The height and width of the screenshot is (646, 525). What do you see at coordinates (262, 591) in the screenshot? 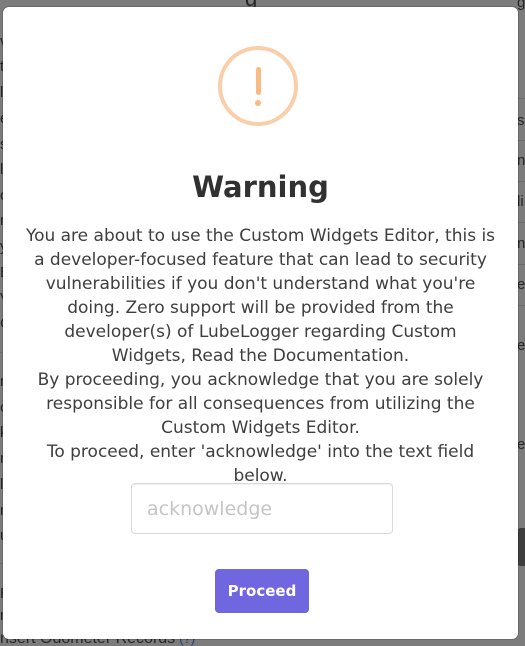
I see `proceed-button: Proceed` at bounding box center [262, 591].